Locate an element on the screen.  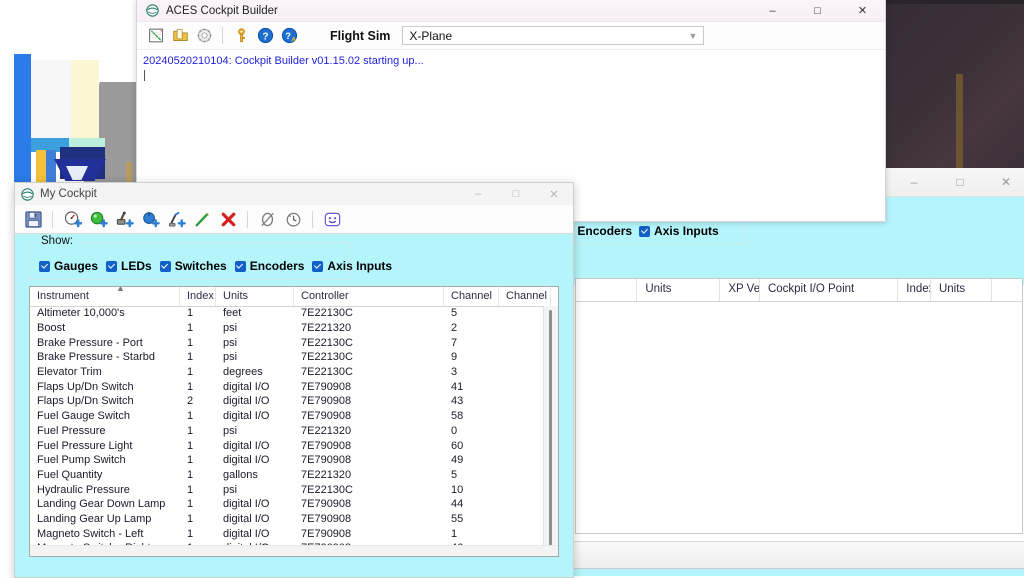
main-close-button: ✕ is located at coordinates (862, 10).